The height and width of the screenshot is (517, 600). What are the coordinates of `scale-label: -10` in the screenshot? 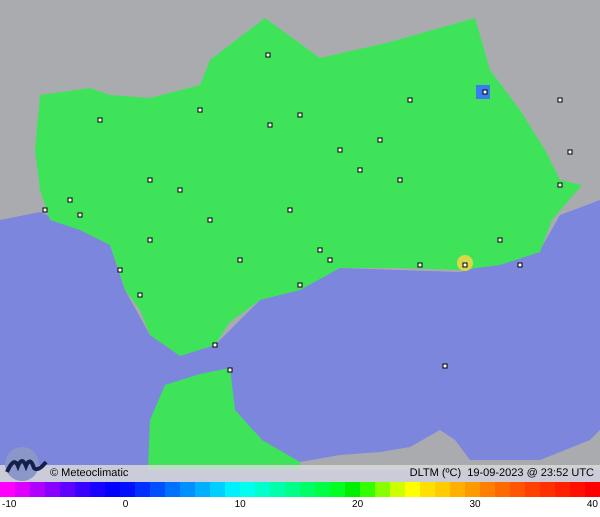 It's located at (9, 504).